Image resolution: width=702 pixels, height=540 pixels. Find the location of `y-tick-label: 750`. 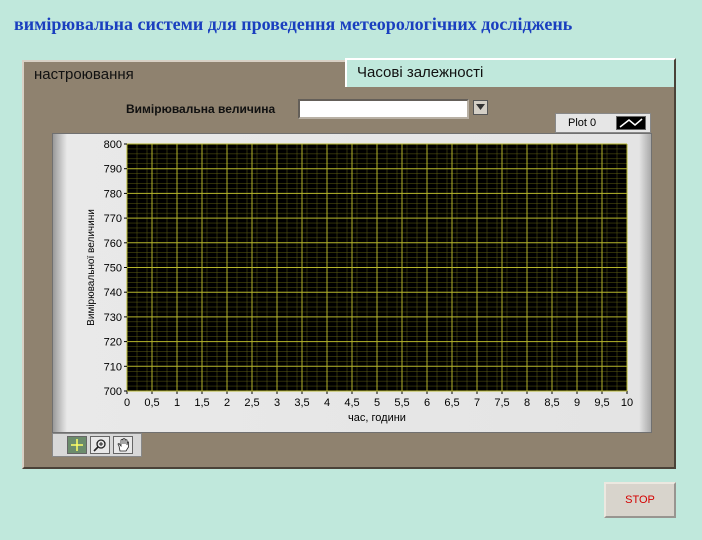

y-tick-label: 750 is located at coordinates (113, 269).